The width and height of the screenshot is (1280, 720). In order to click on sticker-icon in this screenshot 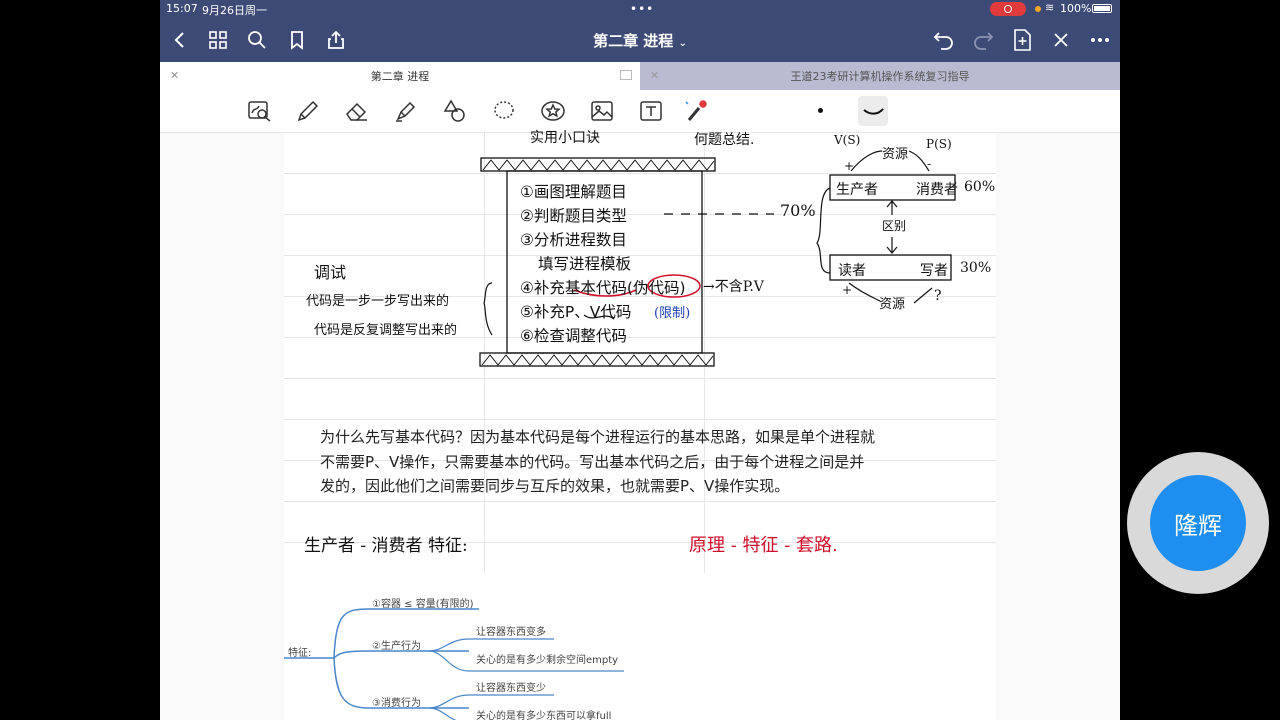, I will do `click(553, 111)`.